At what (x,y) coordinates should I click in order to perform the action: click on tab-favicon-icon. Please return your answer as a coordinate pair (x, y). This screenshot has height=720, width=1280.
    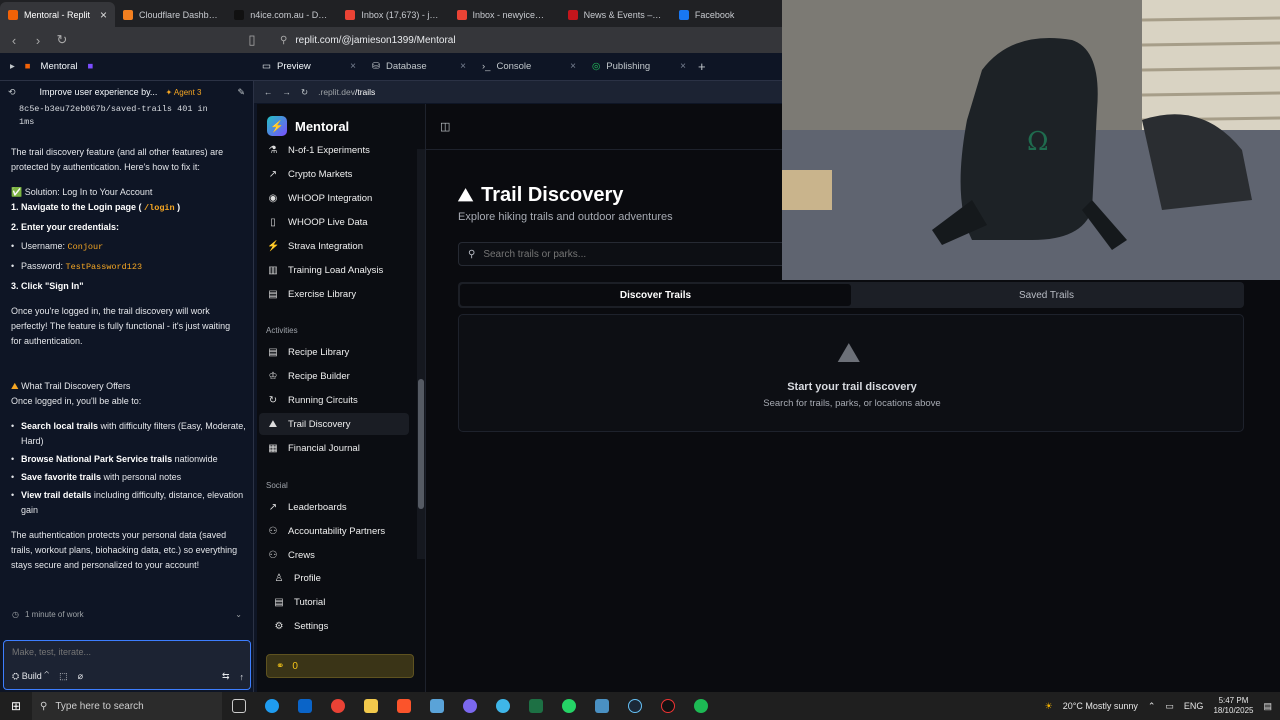
    Looking at the image, I should click on (350, 14).